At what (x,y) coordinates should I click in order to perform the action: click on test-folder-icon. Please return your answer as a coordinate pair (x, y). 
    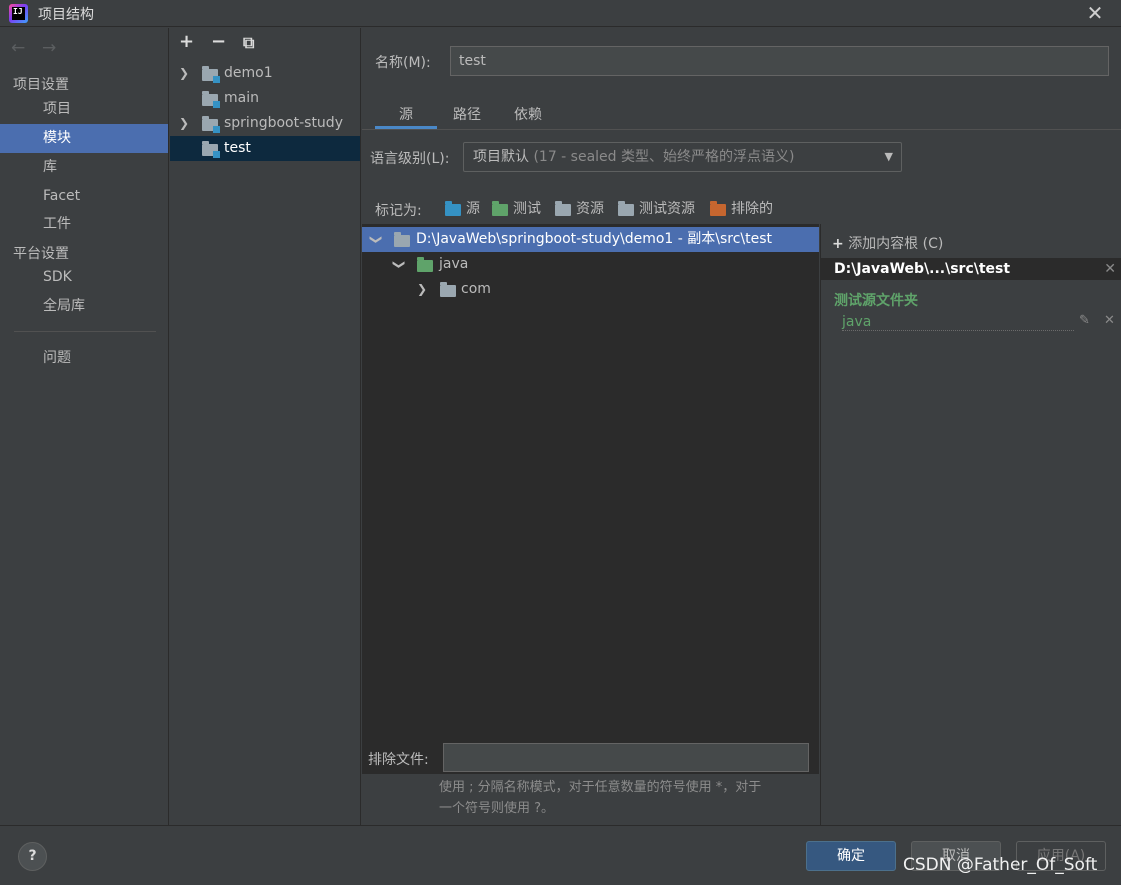
    Looking at the image, I should click on (425, 264).